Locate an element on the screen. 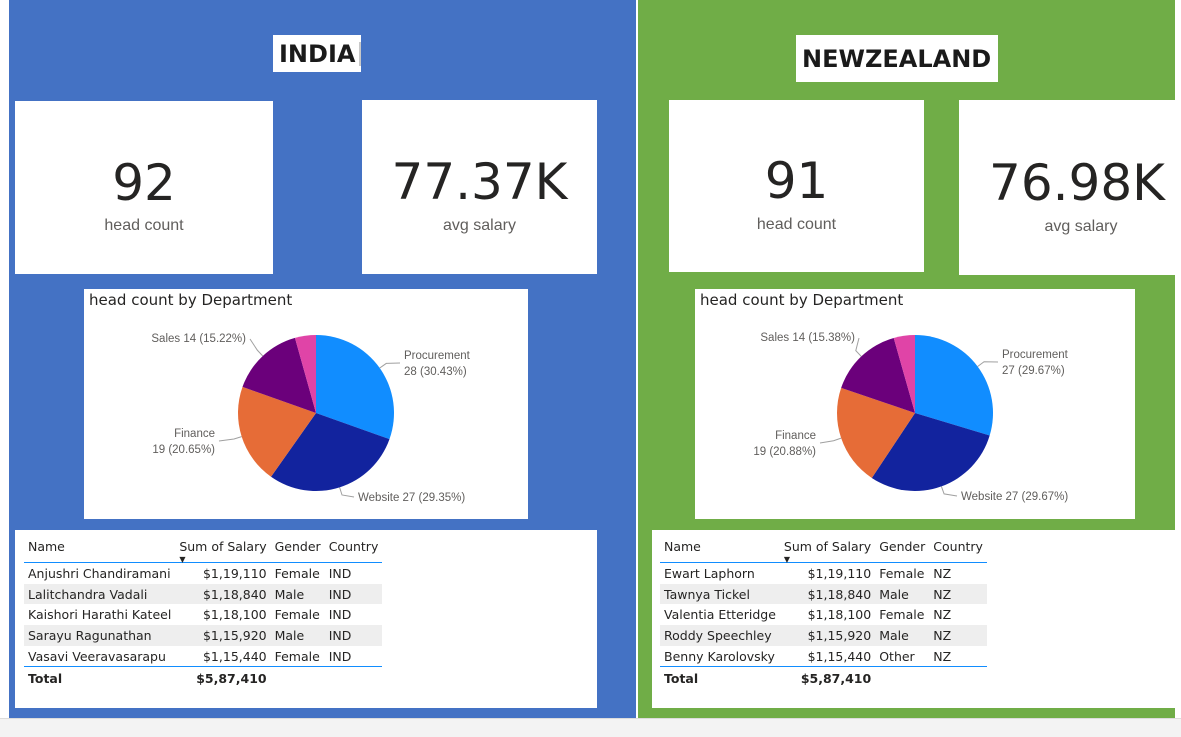  nz-title: NEWZEALAND is located at coordinates (897, 58).